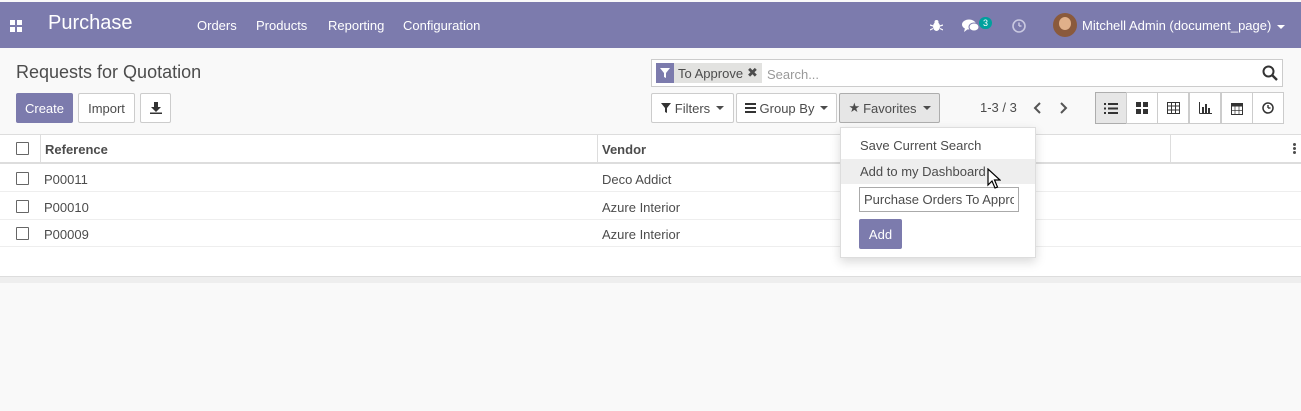 This screenshot has width=1301, height=411. I want to click on graph-view-button, so click(1205, 108).